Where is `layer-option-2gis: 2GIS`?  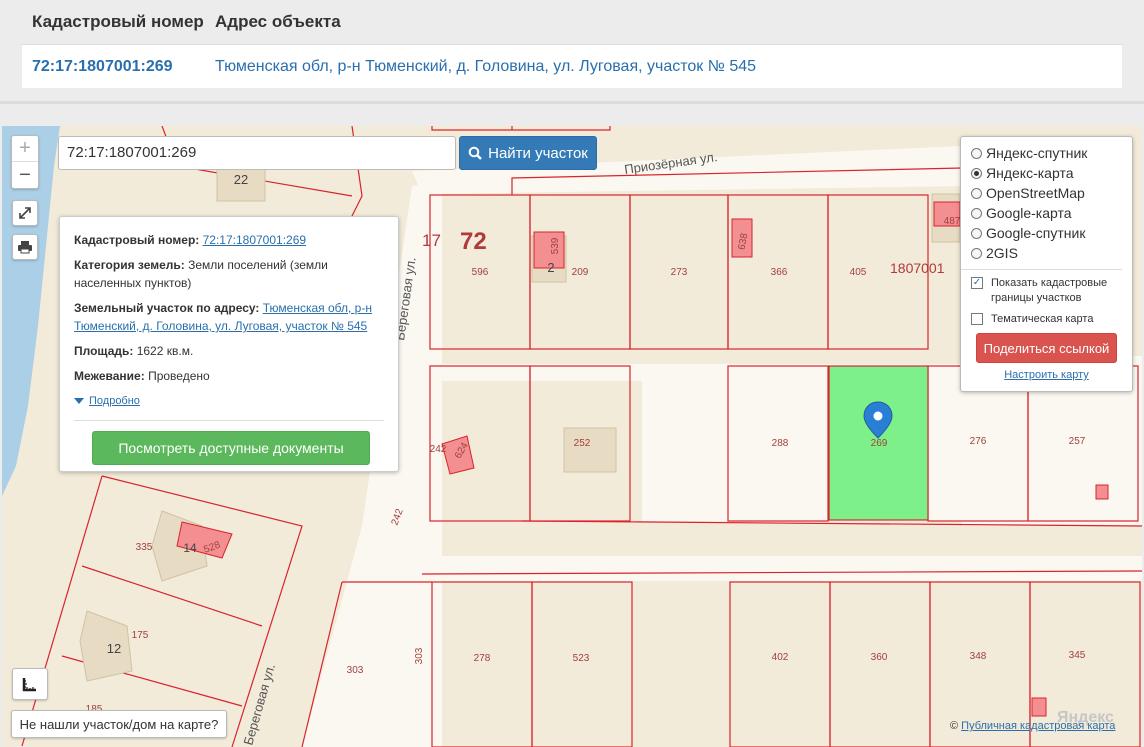 layer-option-2gis: 2GIS is located at coordinates (1051, 253).